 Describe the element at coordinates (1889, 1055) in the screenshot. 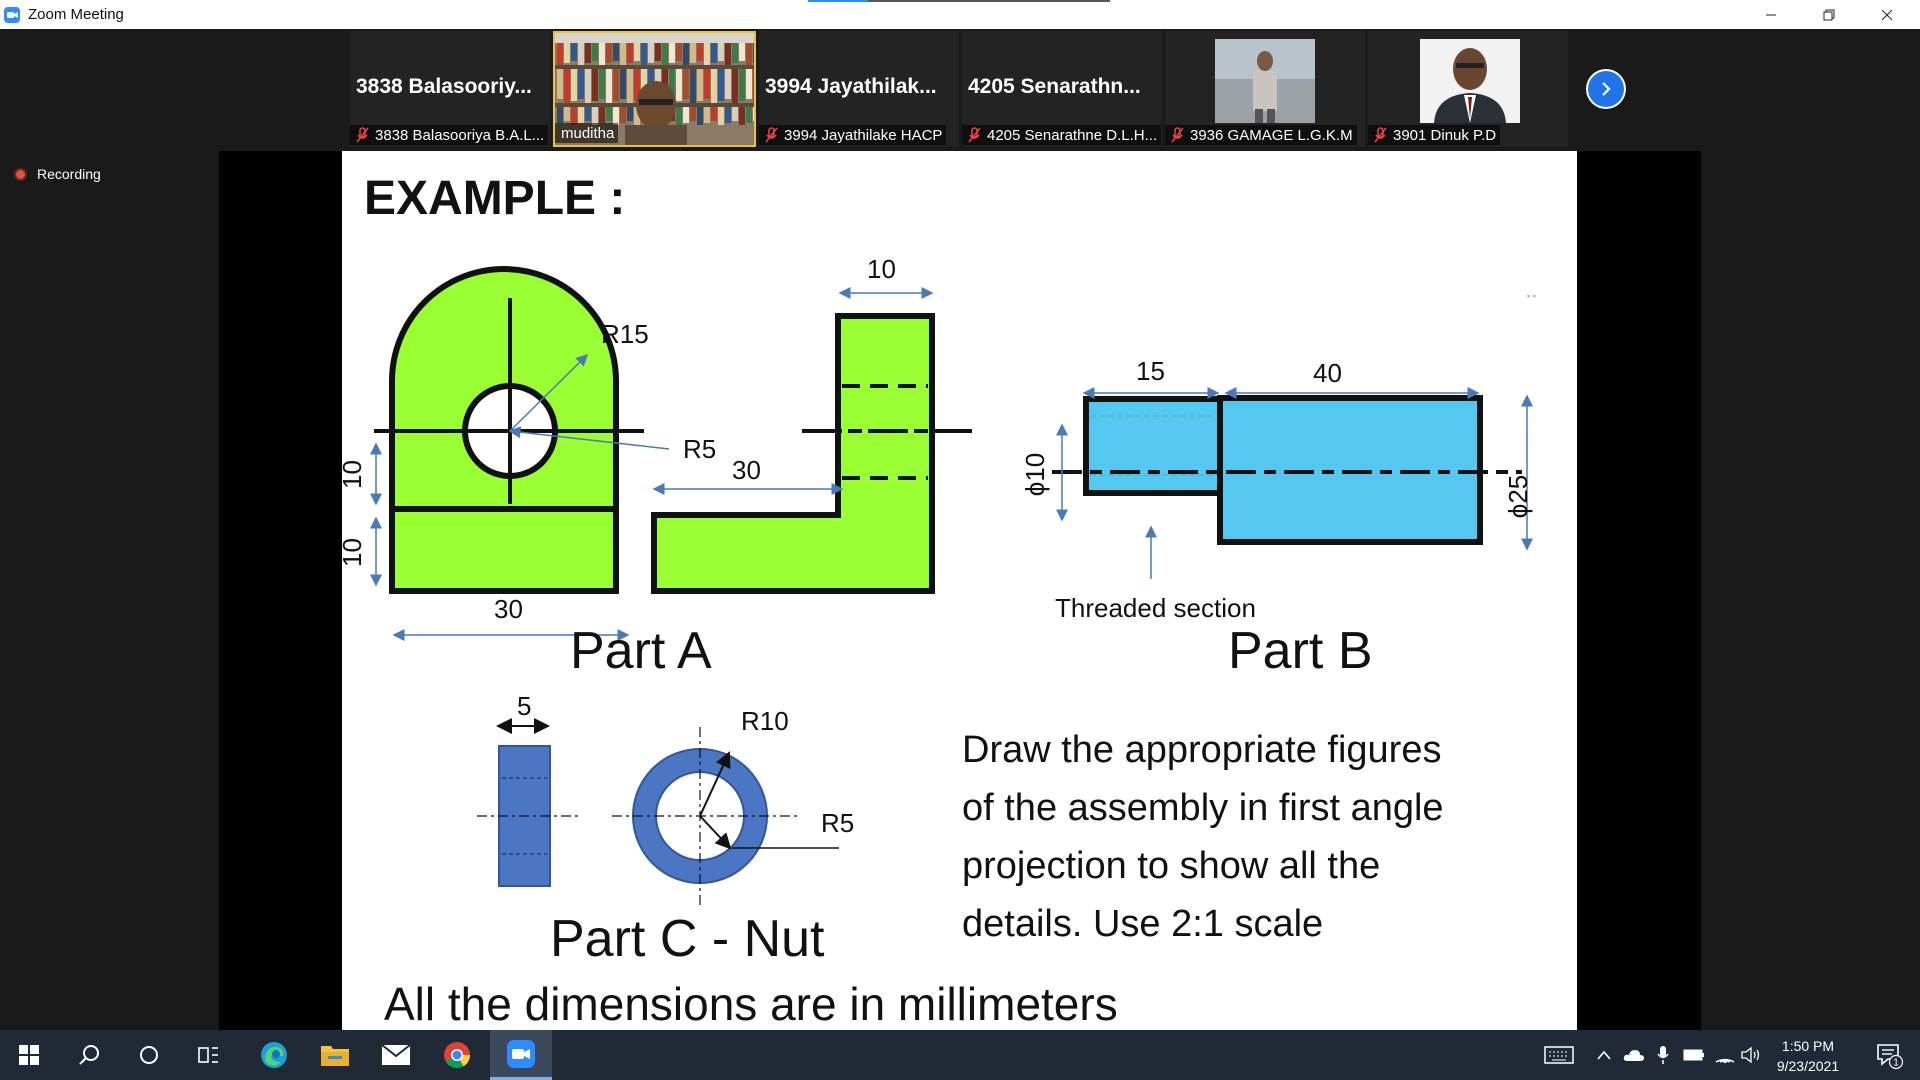

I see `action-center-button: 1` at that location.